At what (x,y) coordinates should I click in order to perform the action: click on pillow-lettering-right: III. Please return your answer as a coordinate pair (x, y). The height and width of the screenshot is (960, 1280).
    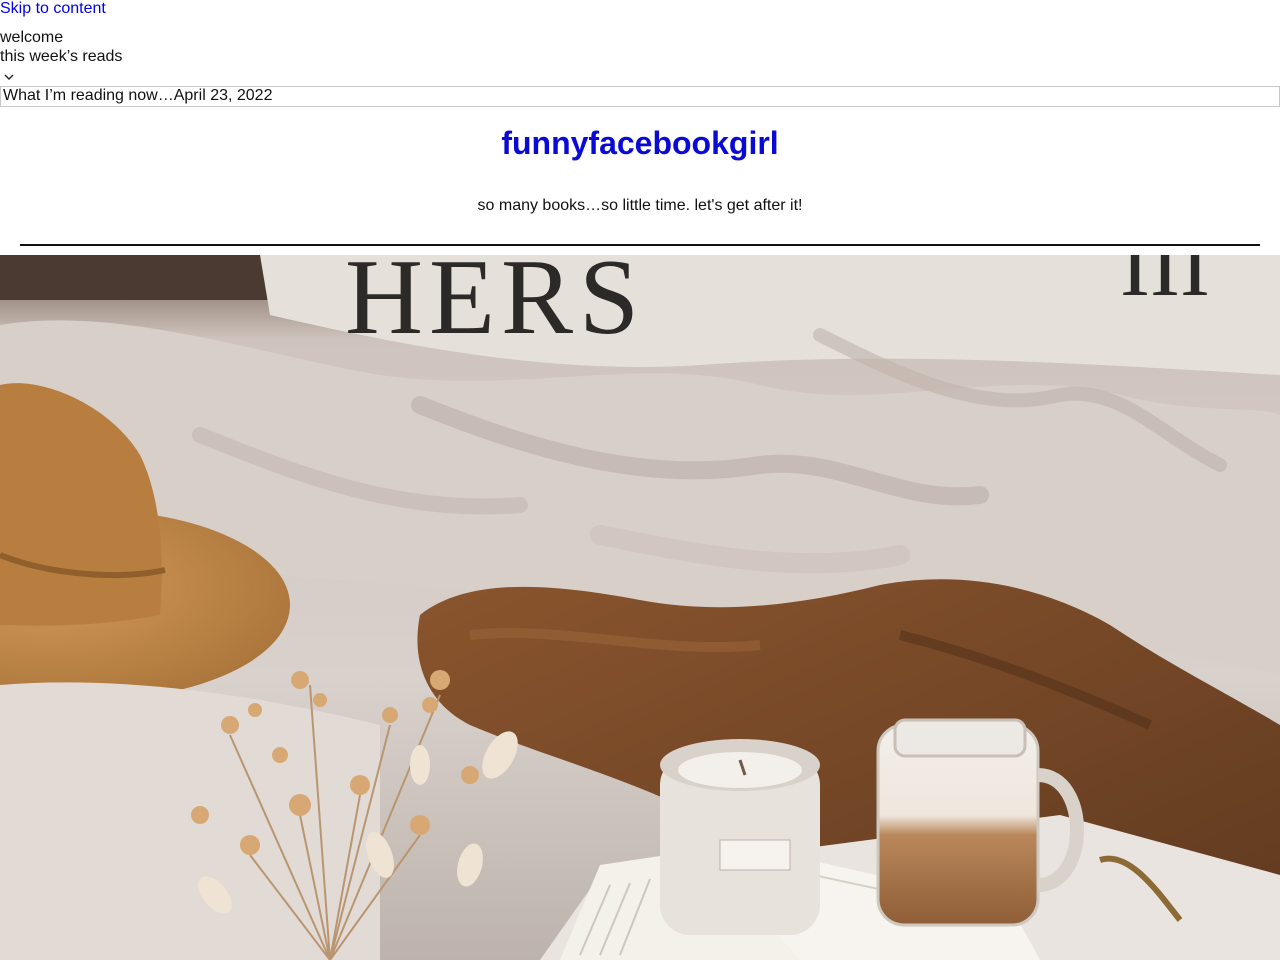
    Looking at the image, I should click on (1165, 285).